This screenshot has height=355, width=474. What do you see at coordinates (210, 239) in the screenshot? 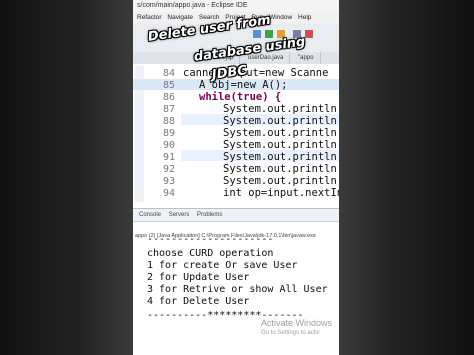
I see `console-line: ---------------------` at bounding box center [210, 239].